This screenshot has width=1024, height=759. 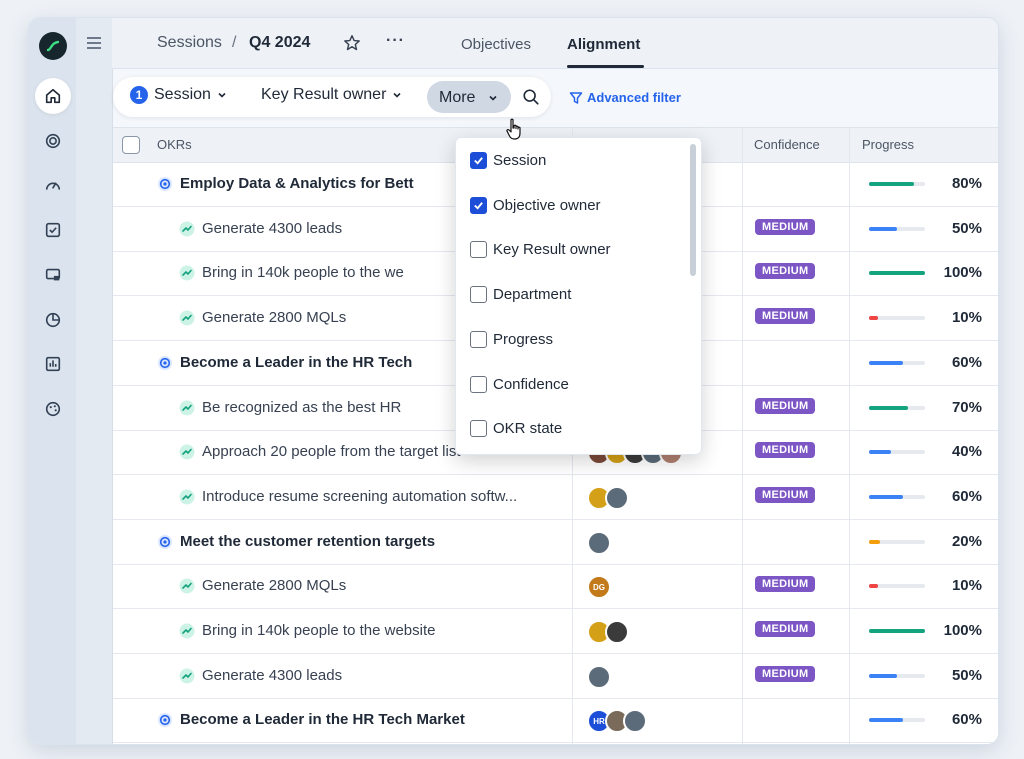 What do you see at coordinates (94, 43) in the screenshot?
I see `hamburger-menu-icon` at bounding box center [94, 43].